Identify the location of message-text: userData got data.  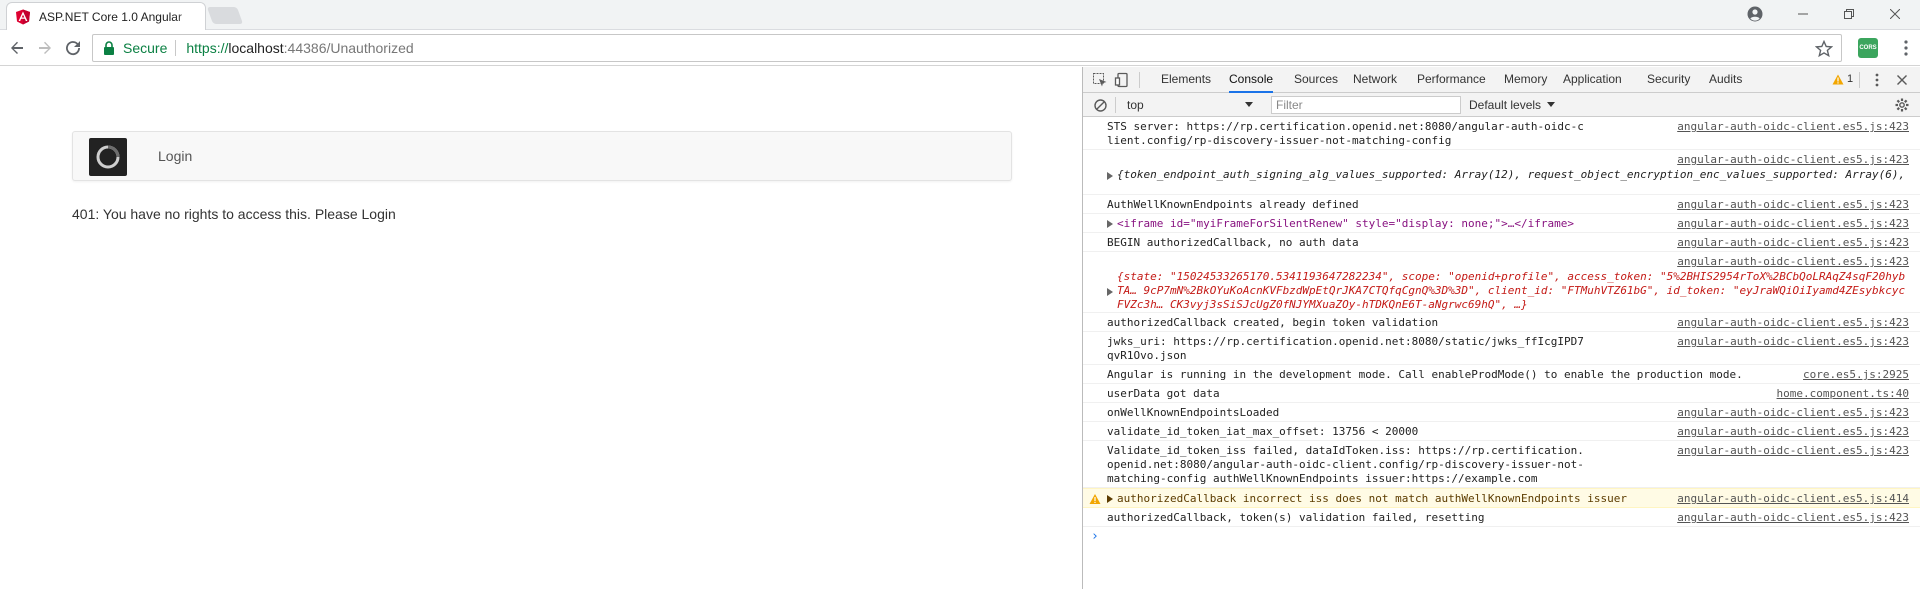
(1347, 394).